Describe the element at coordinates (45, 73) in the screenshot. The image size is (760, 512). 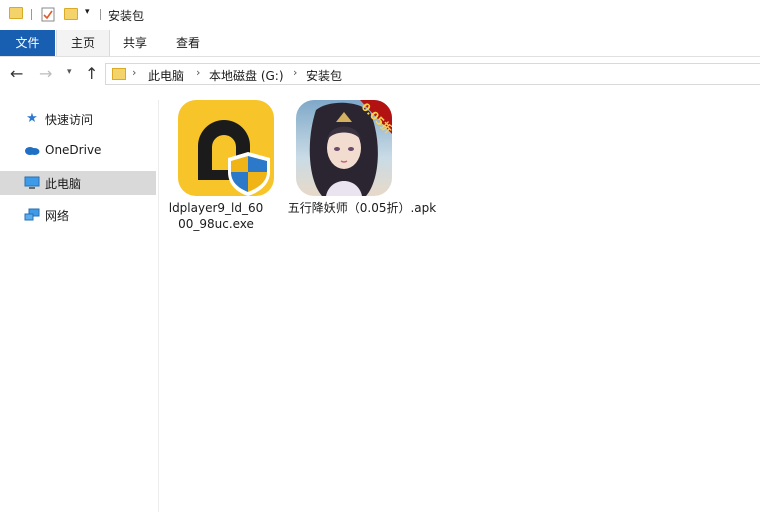
I see `forward-arrow-icon: →` at that location.